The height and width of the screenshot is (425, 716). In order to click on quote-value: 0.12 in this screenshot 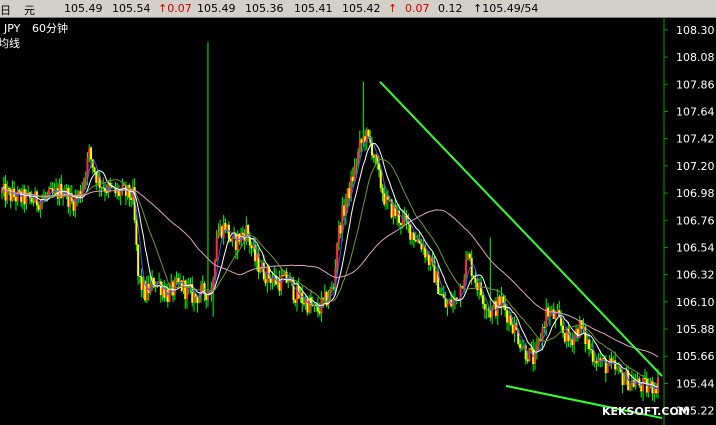, I will do `click(450, 8)`.